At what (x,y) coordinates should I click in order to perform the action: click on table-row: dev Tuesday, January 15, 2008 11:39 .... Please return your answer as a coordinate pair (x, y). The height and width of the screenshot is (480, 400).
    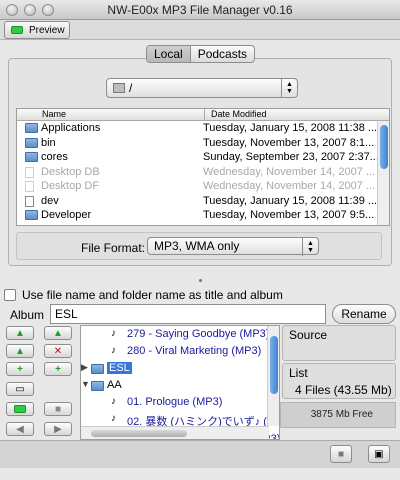
    Looking at the image, I should click on (203, 201).